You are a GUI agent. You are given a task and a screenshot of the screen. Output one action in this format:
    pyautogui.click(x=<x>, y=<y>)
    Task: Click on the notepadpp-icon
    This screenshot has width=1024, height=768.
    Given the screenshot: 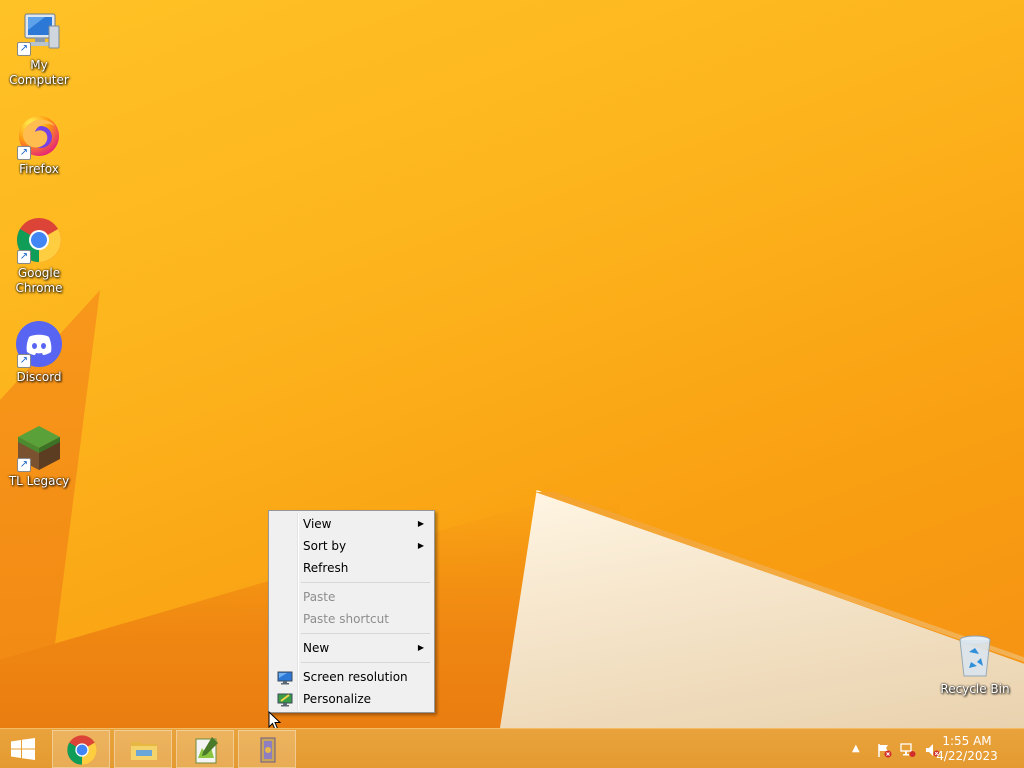 What is the action you would take?
    pyautogui.click(x=206, y=750)
    